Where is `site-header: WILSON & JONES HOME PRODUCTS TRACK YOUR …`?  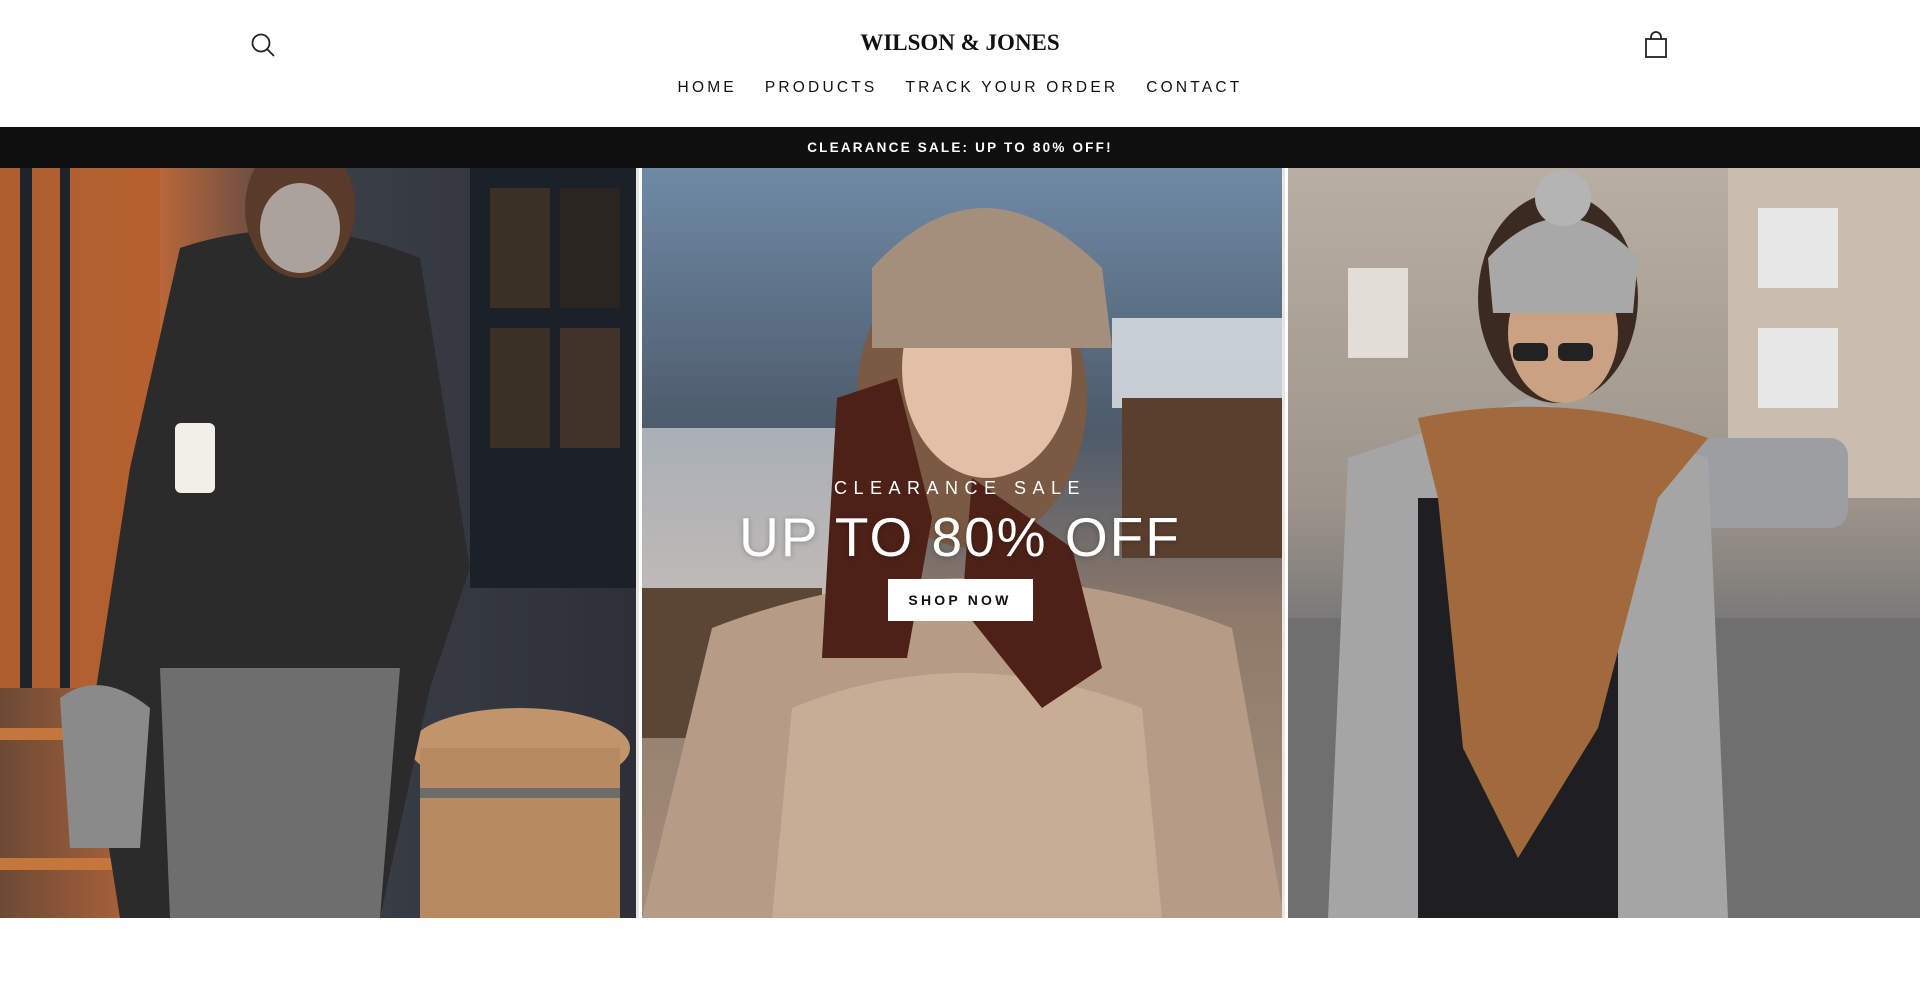 site-header: WILSON & JONES HOME PRODUCTS TRACK YOUR … is located at coordinates (960, 63).